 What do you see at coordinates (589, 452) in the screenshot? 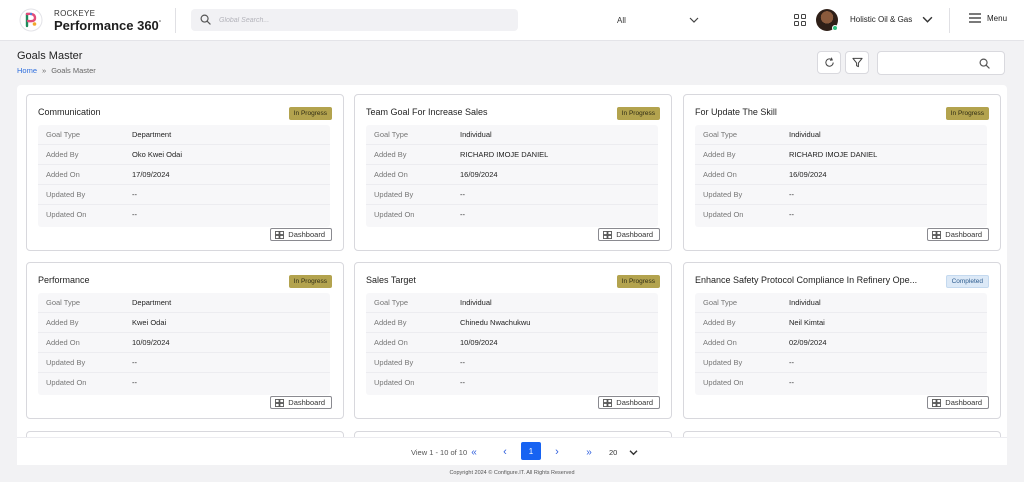
I see `last-page-button: »` at bounding box center [589, 452].